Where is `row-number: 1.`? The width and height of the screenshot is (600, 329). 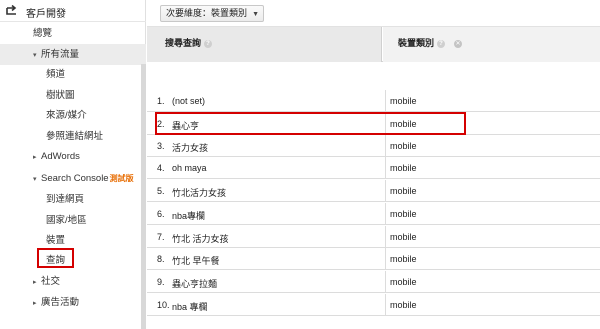
row-number: 1. is located at coordinates (161, 101).